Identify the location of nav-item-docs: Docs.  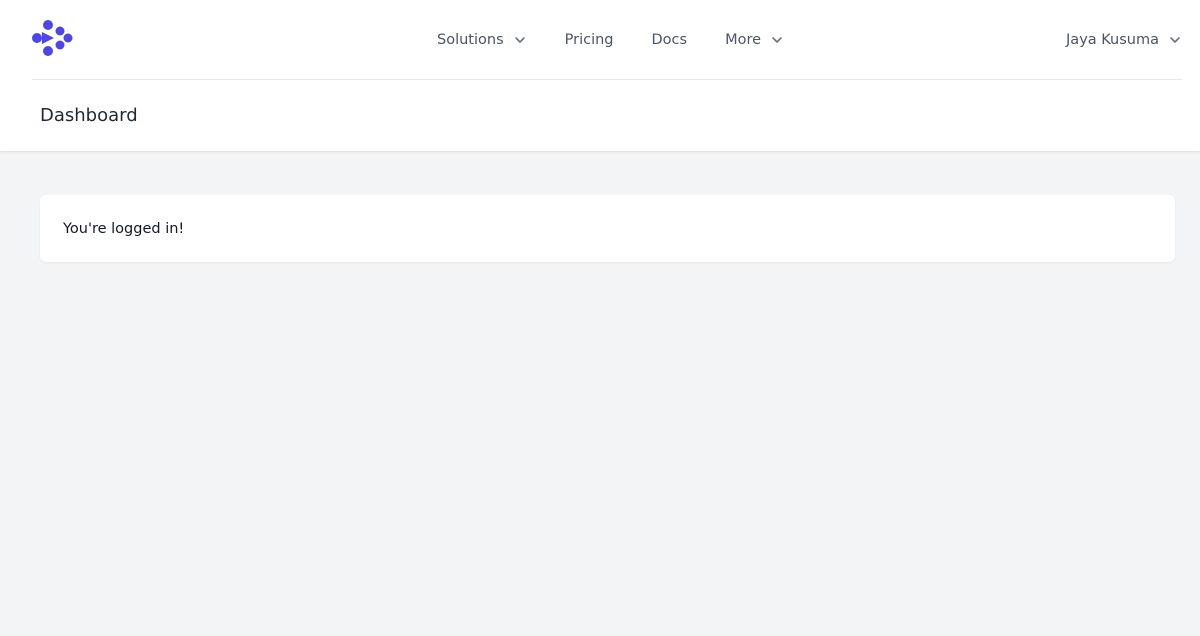
(670, 40).